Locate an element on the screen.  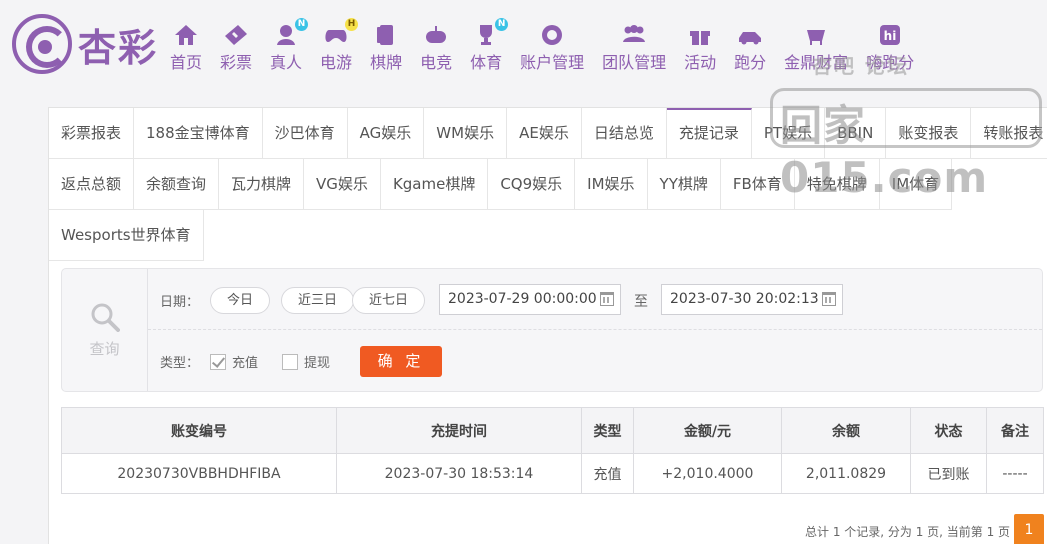
hot-badge: H is located at coordinates (352, 24).